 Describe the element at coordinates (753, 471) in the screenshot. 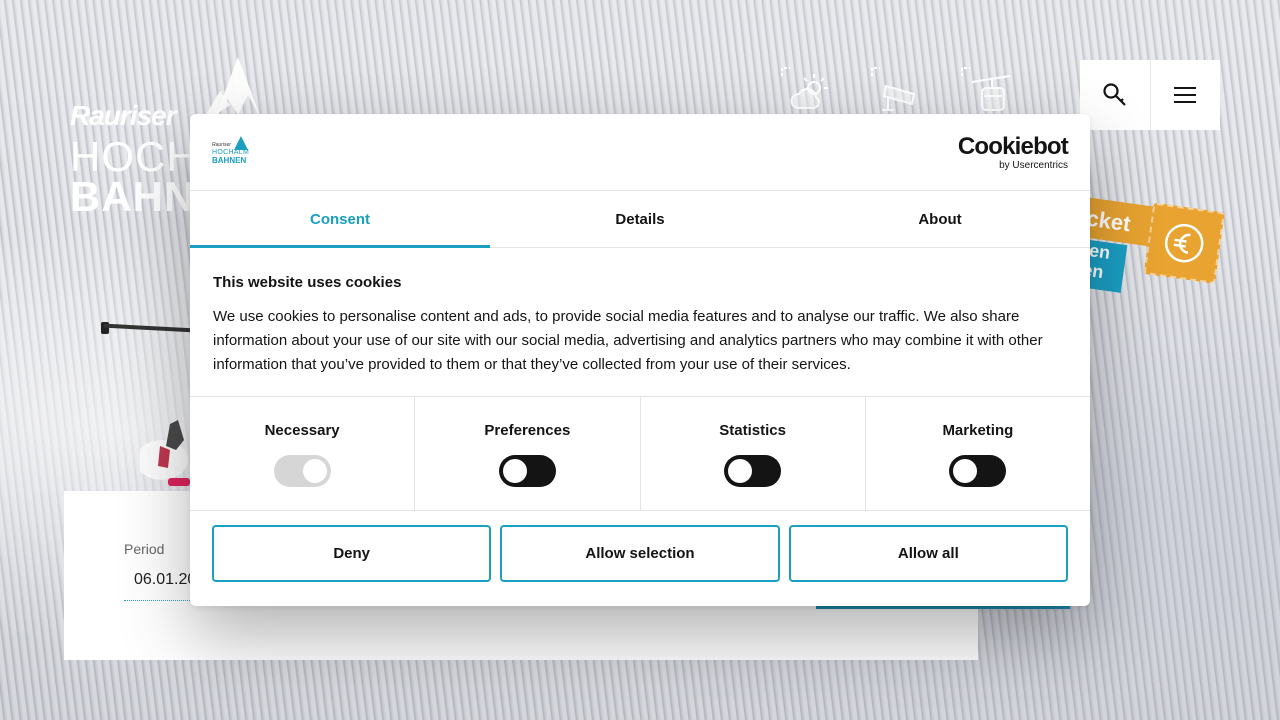

I see `toggle-statistics` at that location.